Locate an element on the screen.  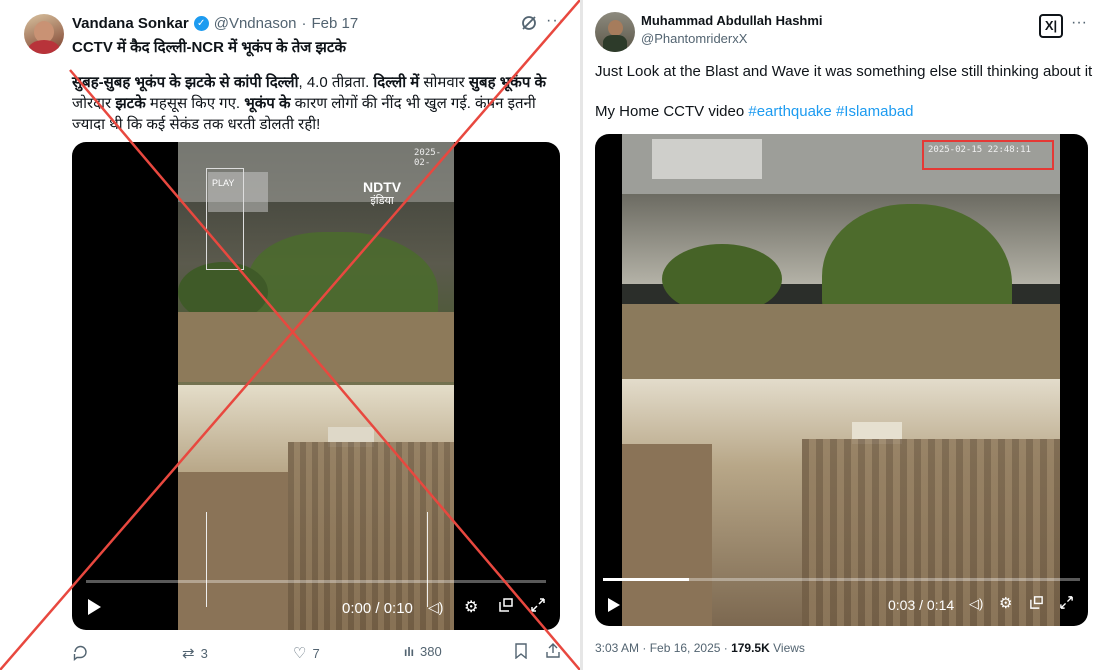
tweet-body-segment-7: महसूस किए गए. is located at coordinates (195, 103).